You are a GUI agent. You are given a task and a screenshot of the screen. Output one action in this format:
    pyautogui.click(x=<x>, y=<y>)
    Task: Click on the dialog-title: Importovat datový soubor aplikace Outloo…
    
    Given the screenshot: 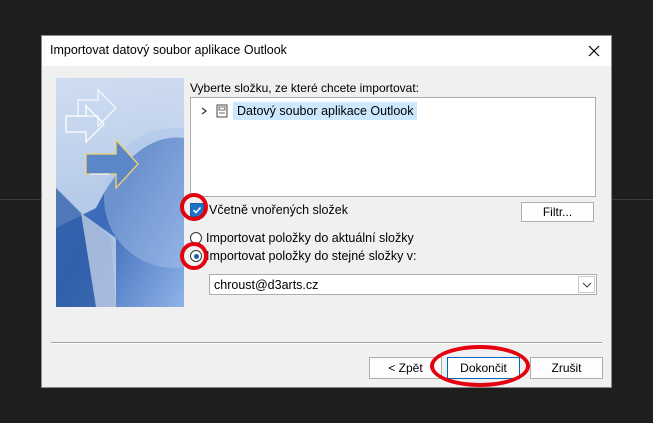 What is the action you would take?
    pyautogui.click(x=168, y=50)
    